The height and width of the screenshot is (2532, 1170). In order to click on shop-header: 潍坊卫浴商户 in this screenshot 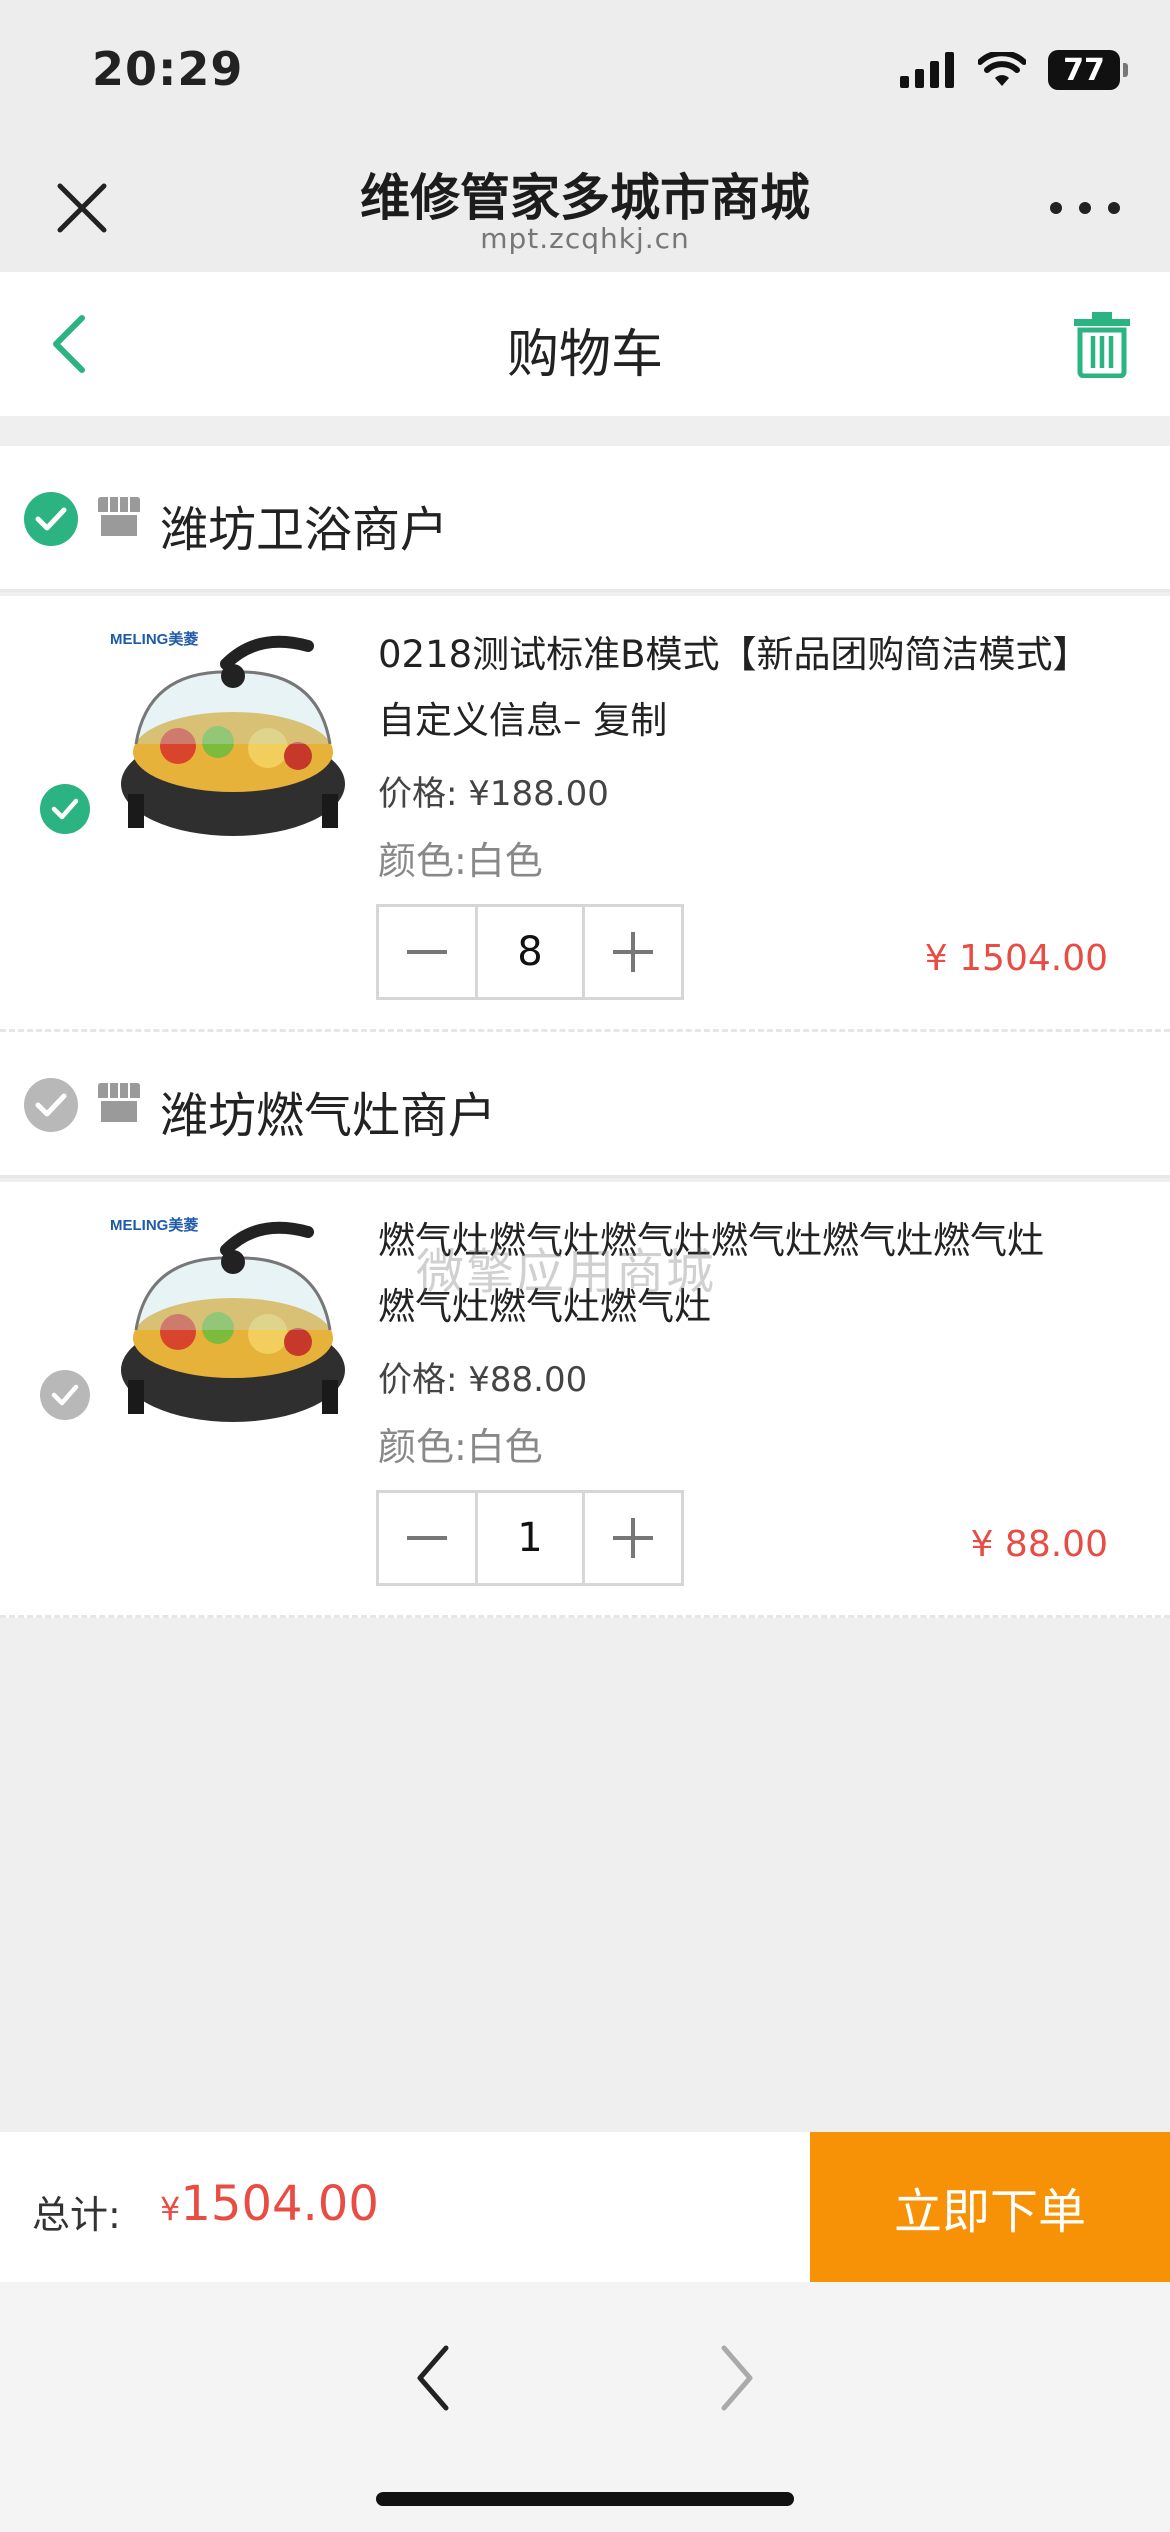, I will do `click(585, 519)`.